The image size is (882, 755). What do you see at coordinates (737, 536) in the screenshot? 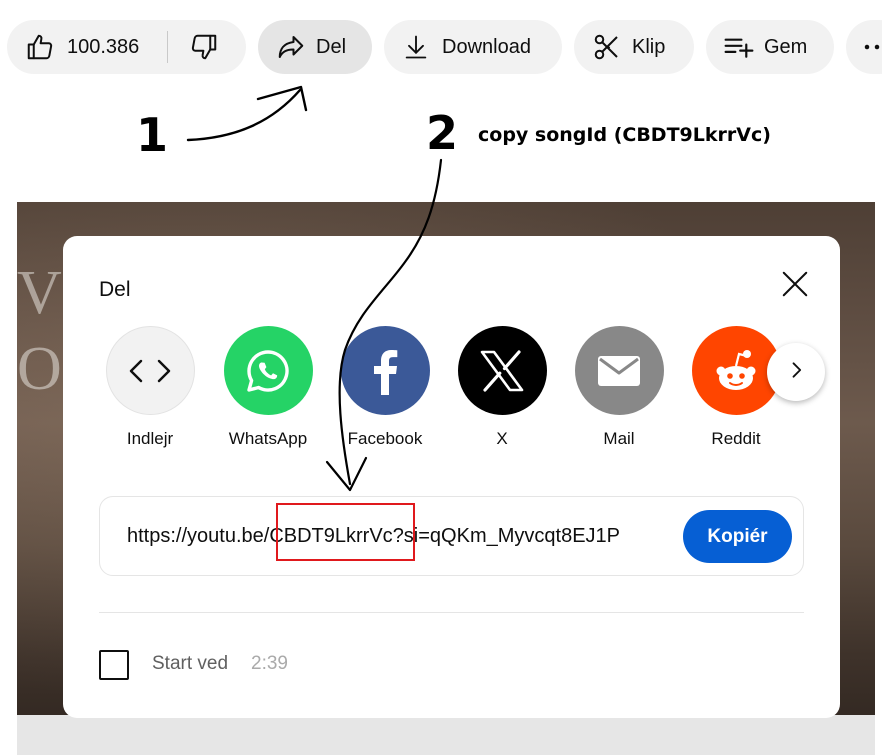
I see `copy-button: Kopiér` at bounding box center [737, 536].